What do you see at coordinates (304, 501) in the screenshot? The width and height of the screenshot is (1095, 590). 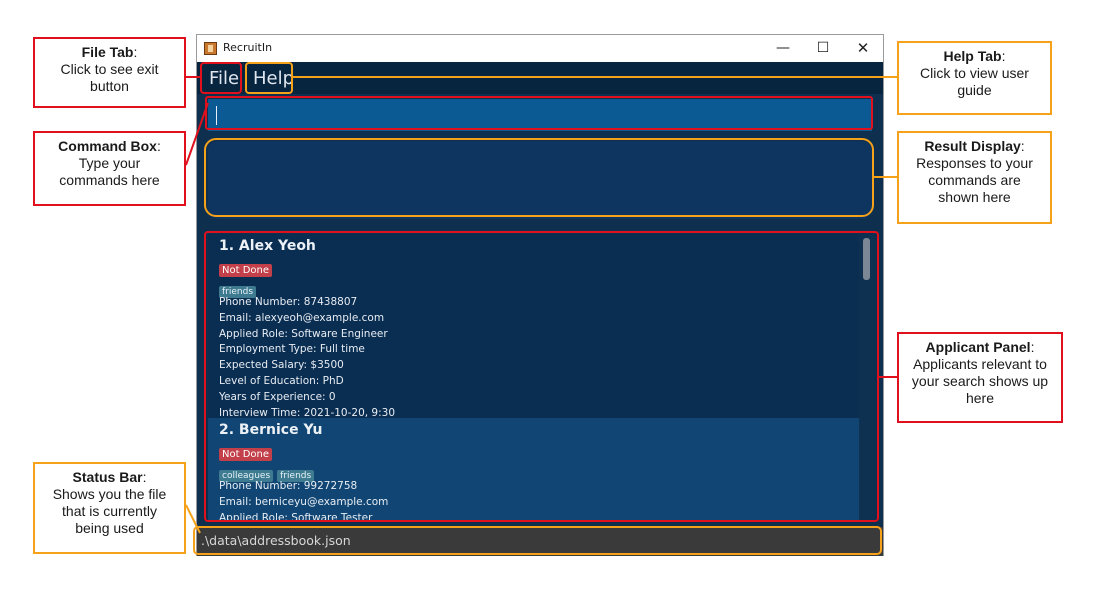 I see `email-field: Email: berniceyu@example.com` at bounding box center [304, 501].